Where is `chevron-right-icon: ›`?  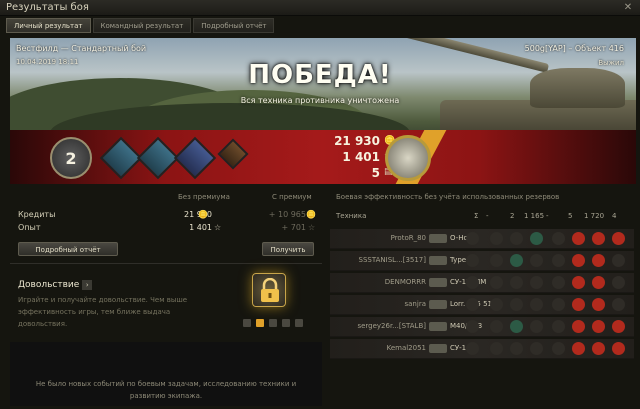
chevron-right-icon: › is located at coordinates (87, 285).